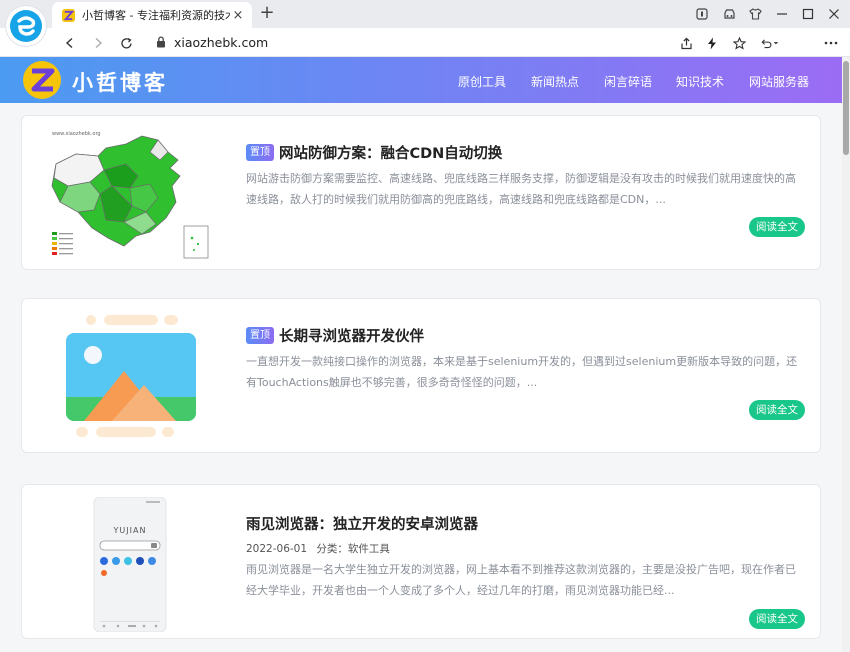 Image resolution: width=850 pixels, height=652 pixels. What do you see at coordinates (238, 15) in the screenshot?
I see `tab-close-icon: ×` at bounding box center [238, 15].